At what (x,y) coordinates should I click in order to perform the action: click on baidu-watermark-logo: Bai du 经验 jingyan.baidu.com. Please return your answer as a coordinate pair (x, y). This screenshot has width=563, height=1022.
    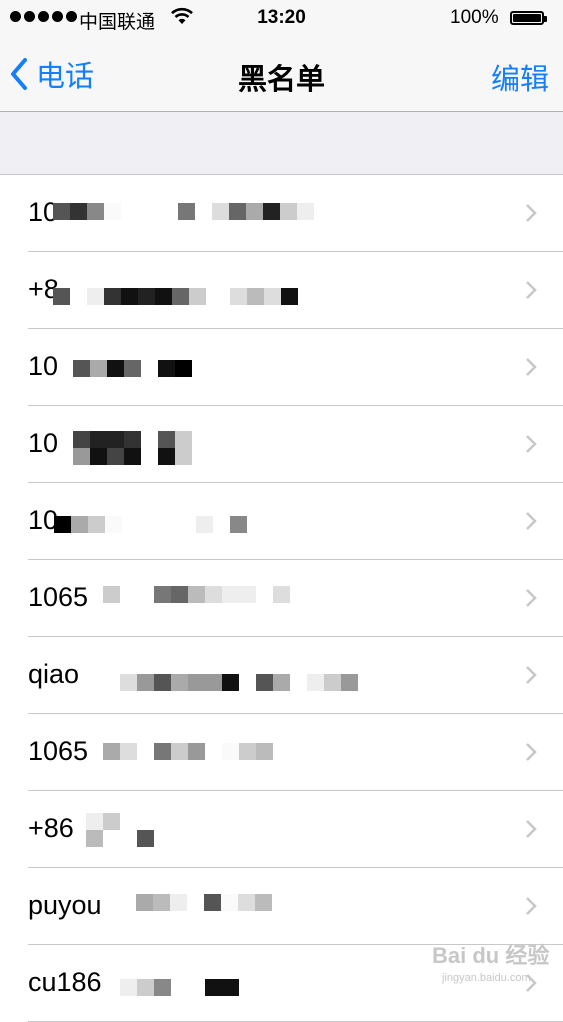
    Looking at the image, I should click on (490, 961).